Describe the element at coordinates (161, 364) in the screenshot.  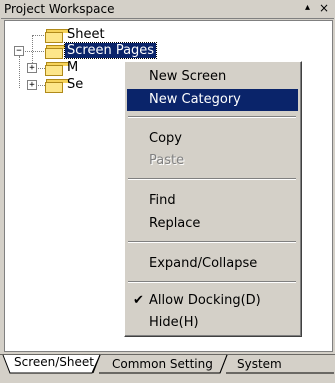
I see `tab-common-setting: Common Setting` at that location.